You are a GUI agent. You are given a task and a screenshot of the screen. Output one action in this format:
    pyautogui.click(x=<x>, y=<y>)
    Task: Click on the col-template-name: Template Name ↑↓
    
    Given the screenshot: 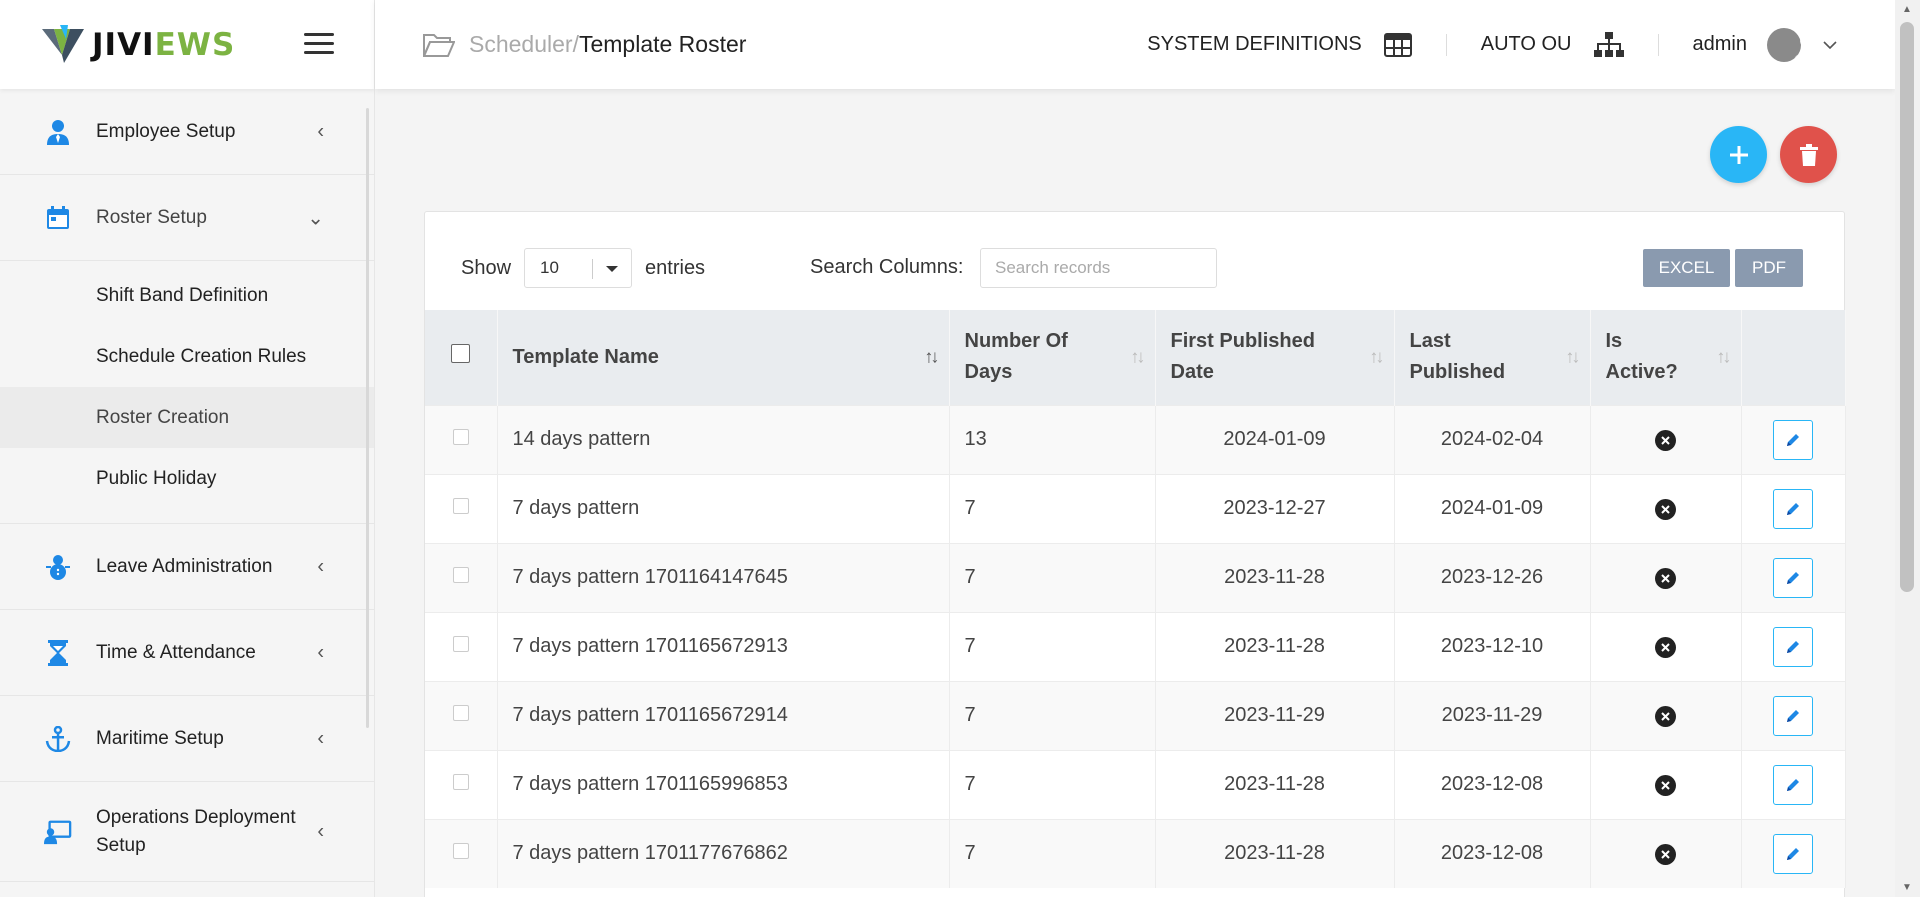 What is the action you would take?
    pyautogui.click(x=723, y=357)
    